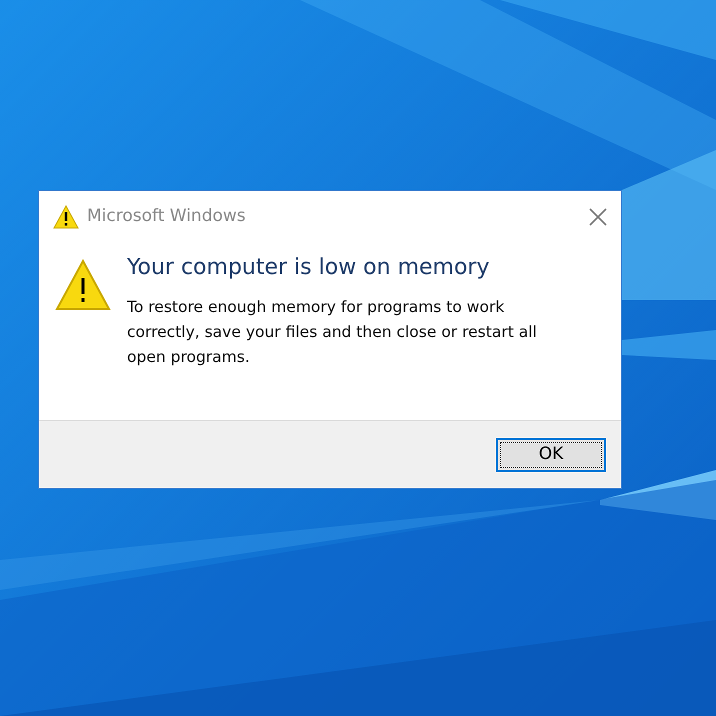  I want to click on close-icon, so click(598, 217).